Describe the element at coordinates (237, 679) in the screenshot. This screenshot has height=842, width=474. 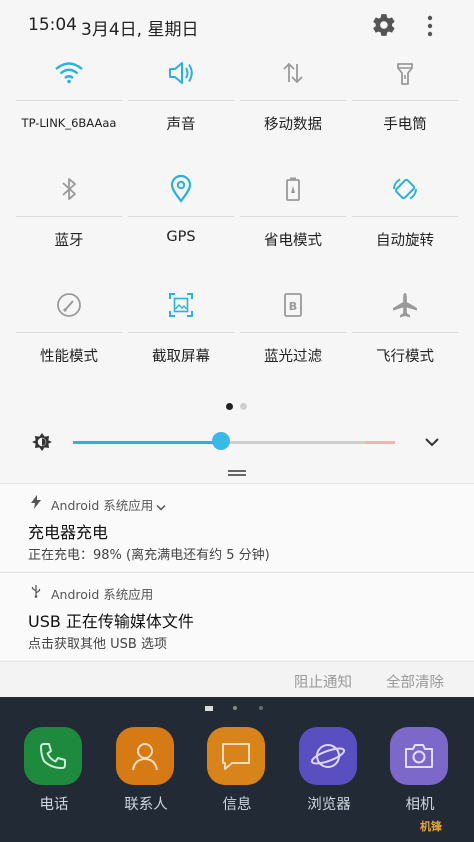
I see `notification-actions: 阻止通知 全部清除` at that location.